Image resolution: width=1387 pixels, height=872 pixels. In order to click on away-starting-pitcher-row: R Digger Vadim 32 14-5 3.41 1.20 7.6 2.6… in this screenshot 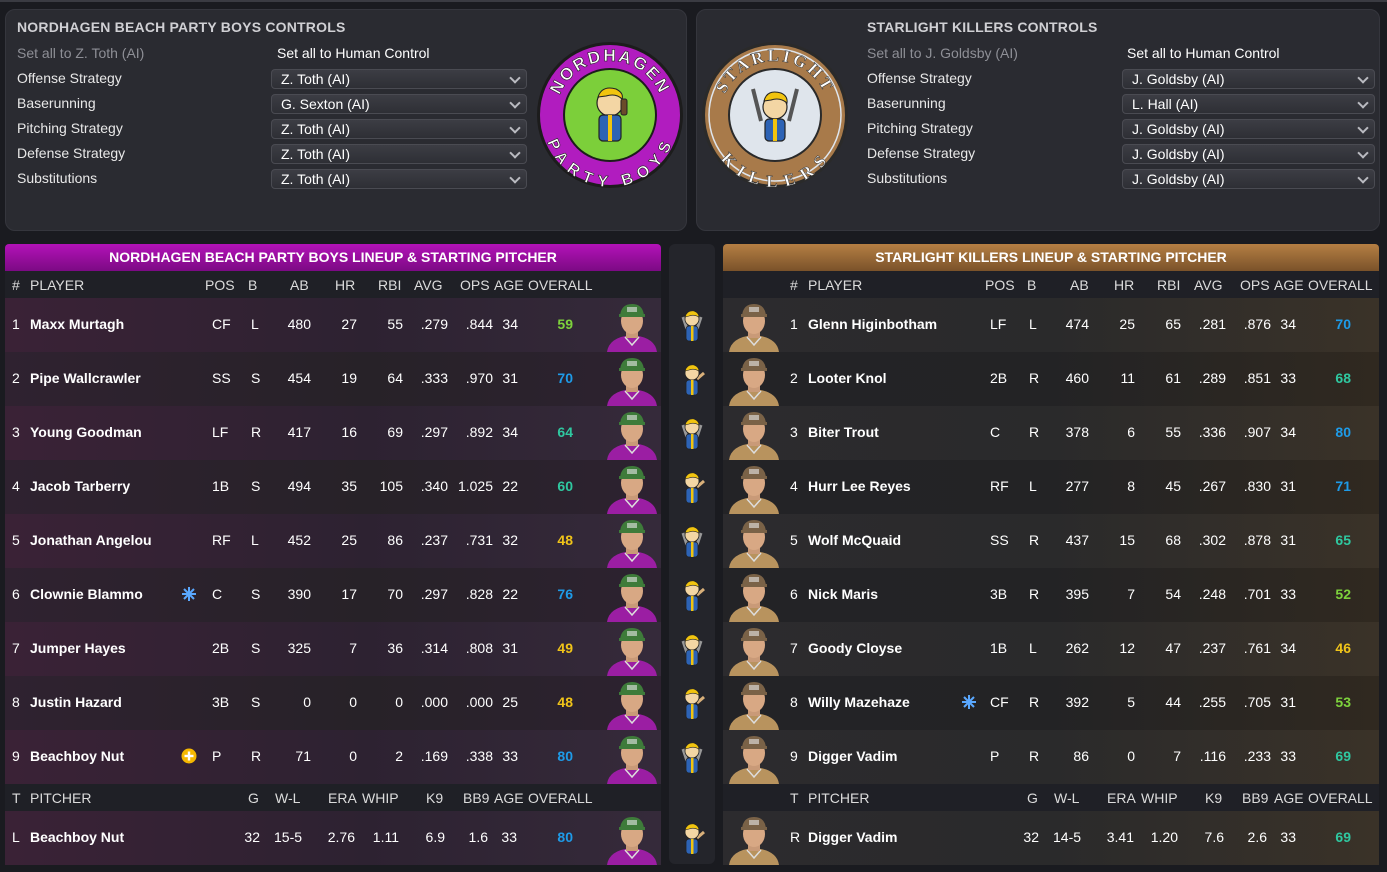, I will do `click(1051, 838)`.